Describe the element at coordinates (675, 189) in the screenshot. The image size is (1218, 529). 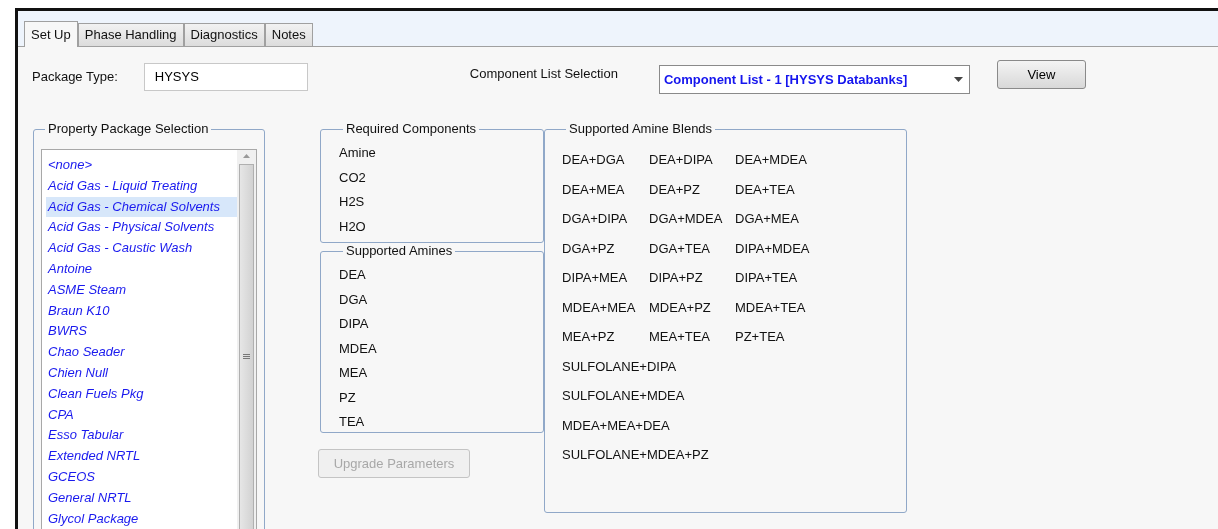
I see `blend-text: DEA+PZ` at that location.